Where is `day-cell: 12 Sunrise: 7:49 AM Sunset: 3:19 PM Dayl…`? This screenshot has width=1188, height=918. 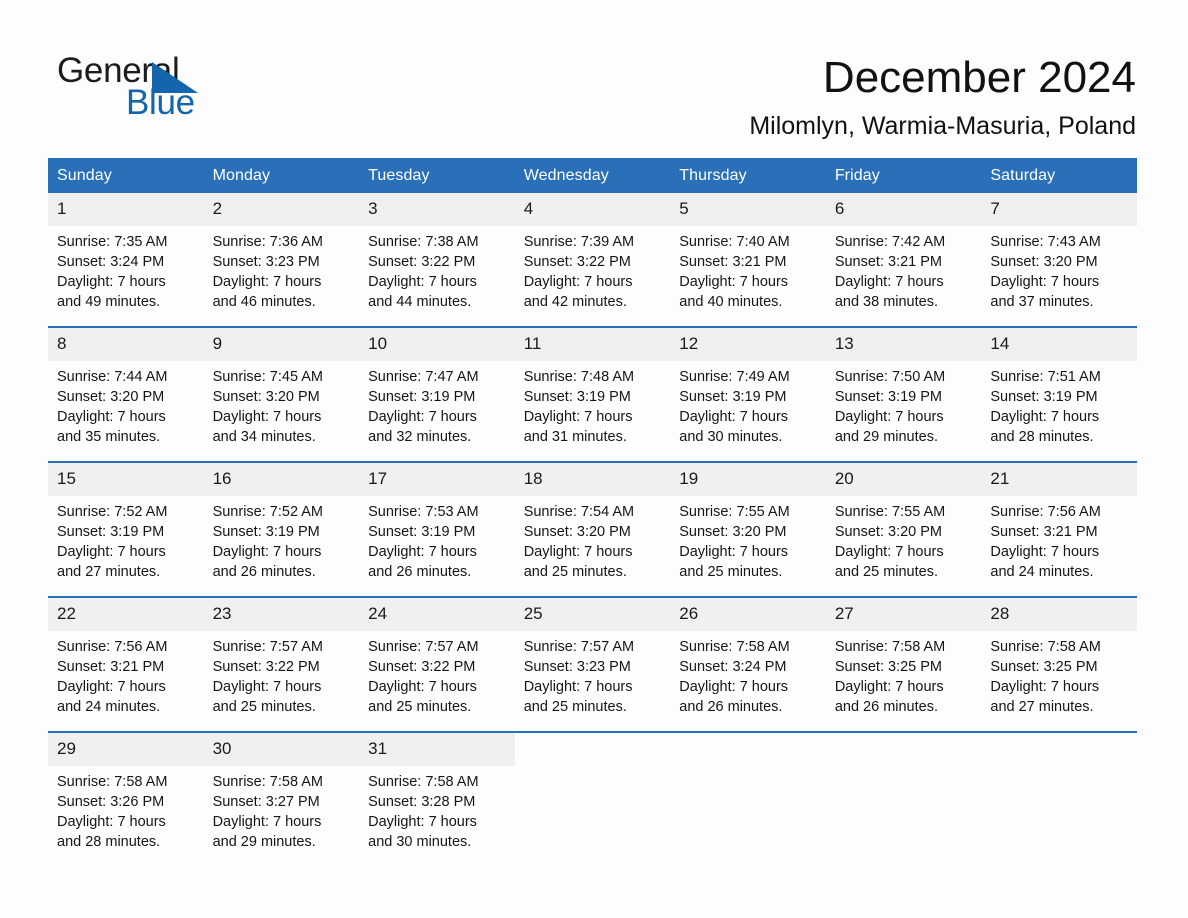 day-cell: 12 Sunrise: 7:49 AM Sunset: 3:19 PM Dayl… is located at coordinates (748, 394).